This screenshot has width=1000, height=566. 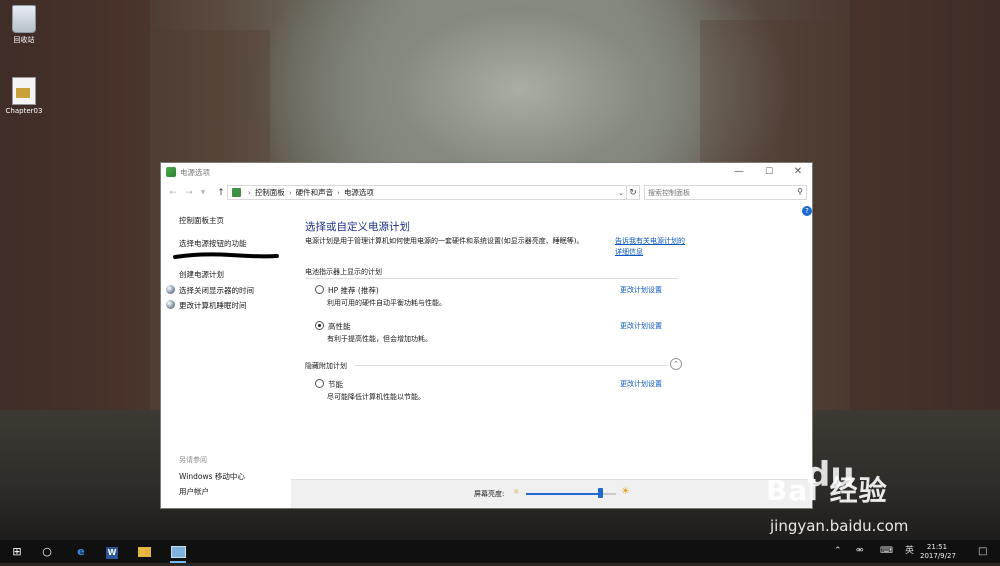 I want to click on plan-option-high-performance: 高性能, so click(x=333, y=326).